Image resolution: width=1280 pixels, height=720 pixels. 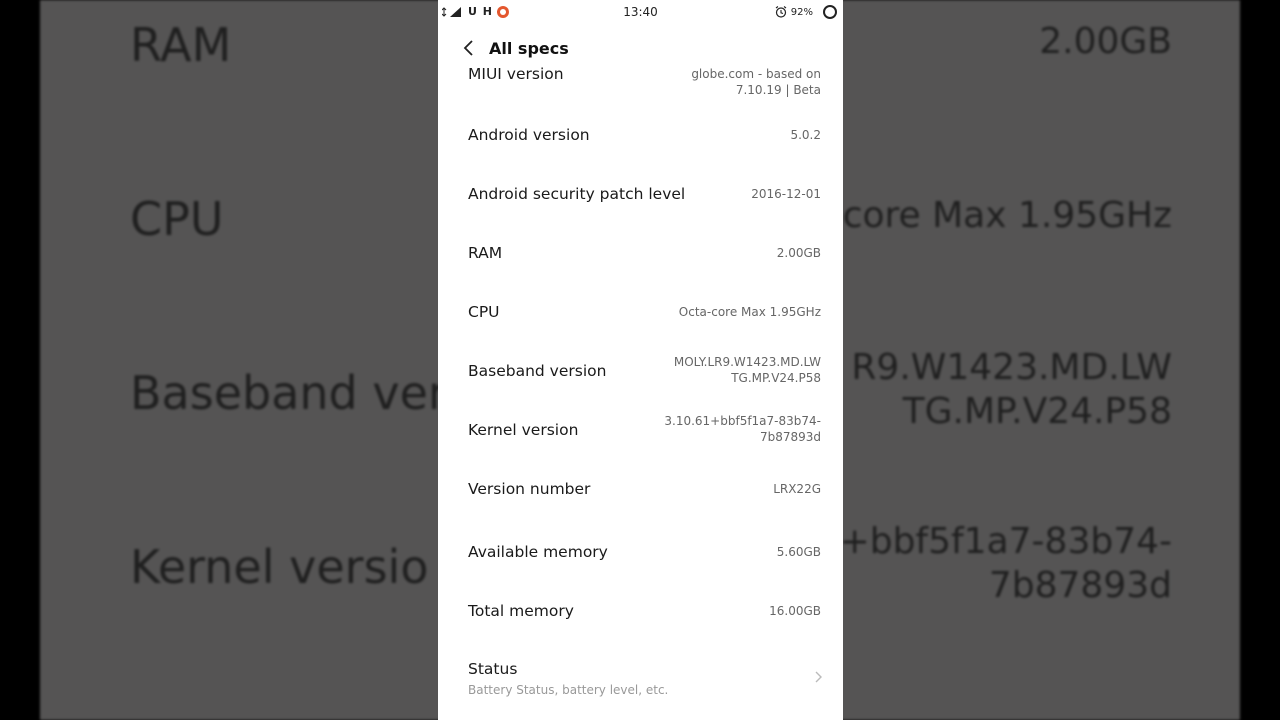 I want to click on spec-label: Baseband version, so click(x=537, y=371).